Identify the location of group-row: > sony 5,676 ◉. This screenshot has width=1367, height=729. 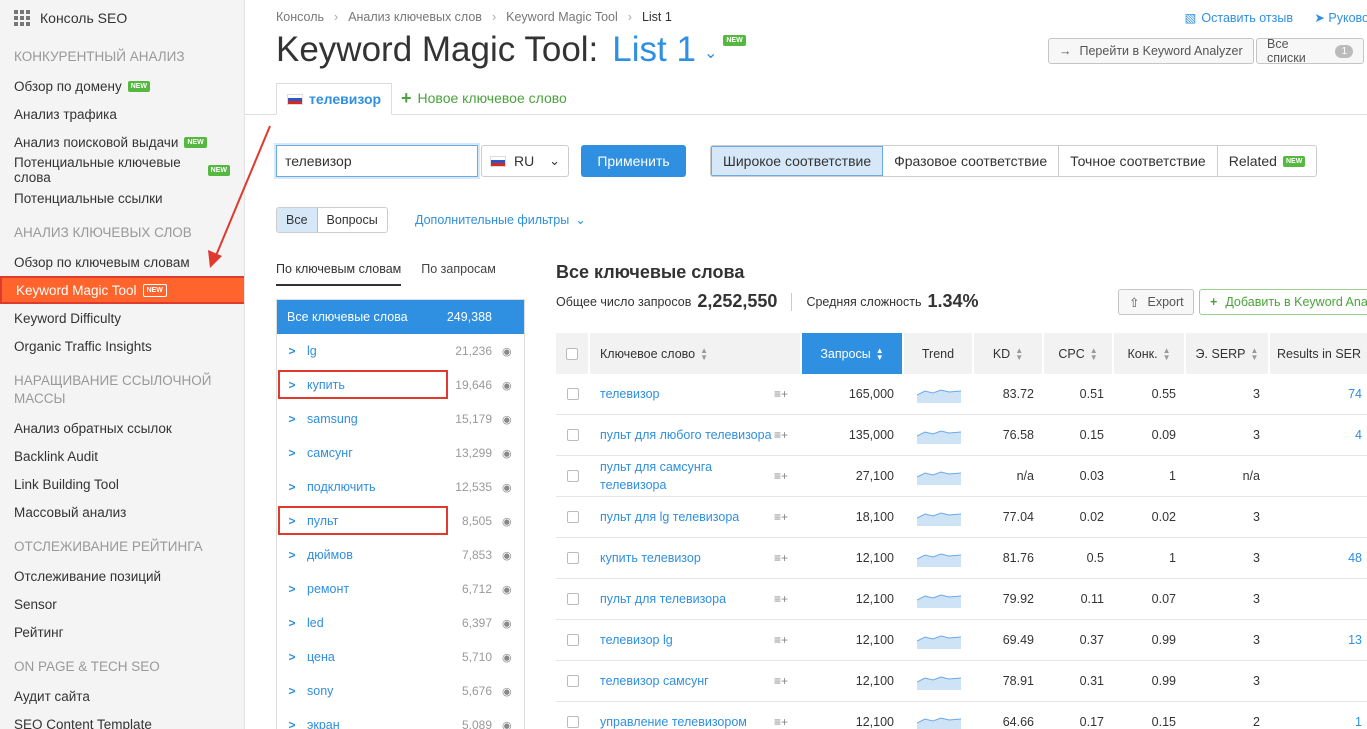
(400, 691).